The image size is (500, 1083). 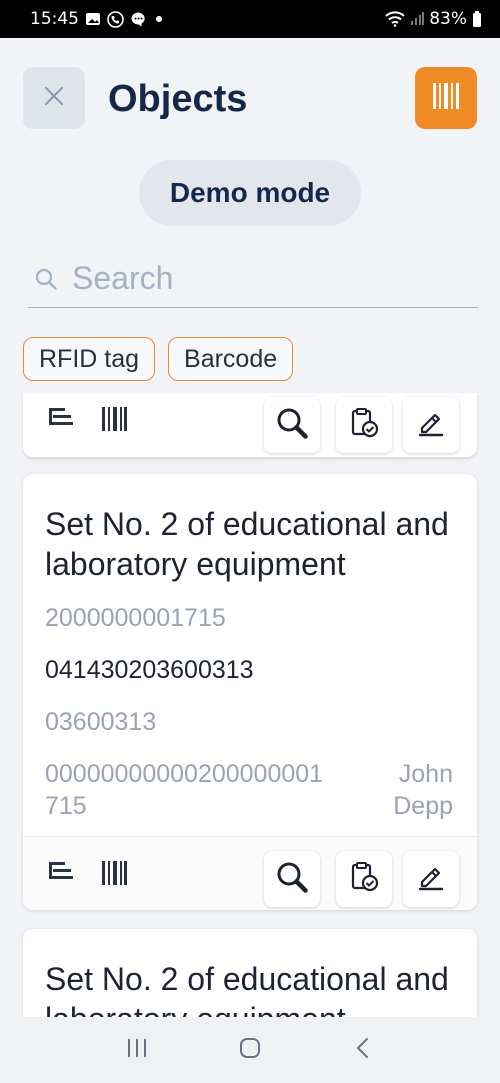 I want to click on object-rfid-tag: 00000000000200000001715, so click(x=184, y=790).